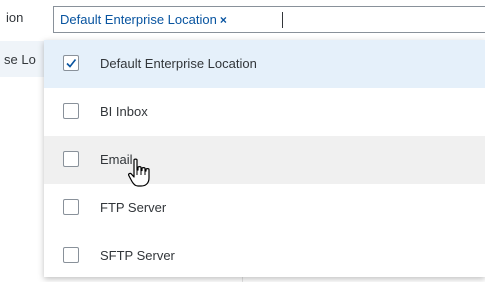  I want to click on list-item-label: Default Enterprise Location, so click(178, 63).